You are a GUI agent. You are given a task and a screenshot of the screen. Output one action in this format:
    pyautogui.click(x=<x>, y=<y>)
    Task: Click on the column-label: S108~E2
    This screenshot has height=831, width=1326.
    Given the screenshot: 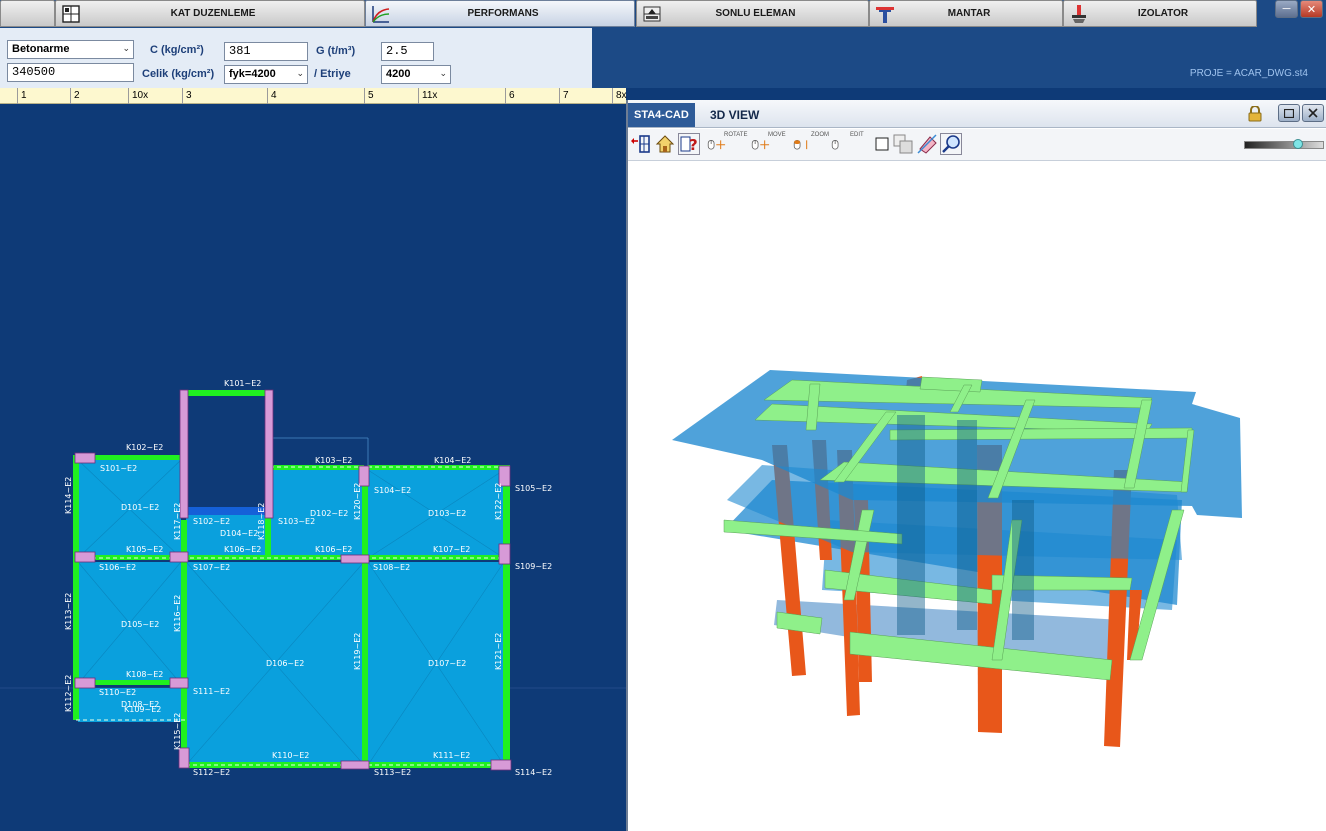 What is the action you would take?
    pyautogui.click(x=391, y=567)
    